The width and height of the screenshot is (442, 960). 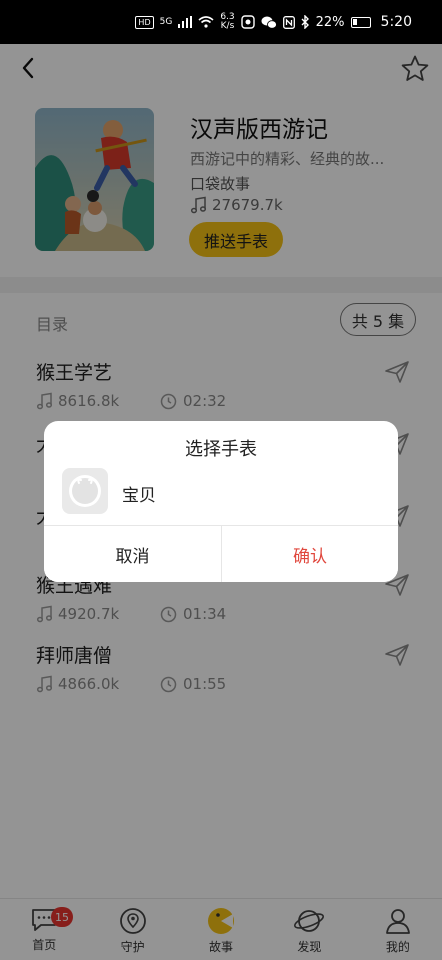 I want to click on app-notification-icon, so click(x=247, y=22).